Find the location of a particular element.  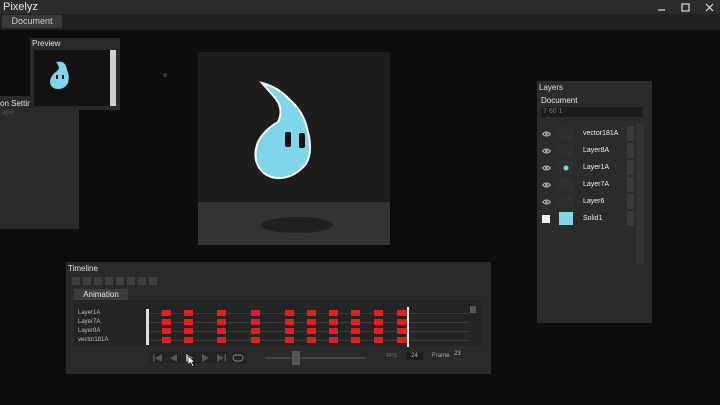

layer-row: Layer6 is located at coordinates (587, 201).